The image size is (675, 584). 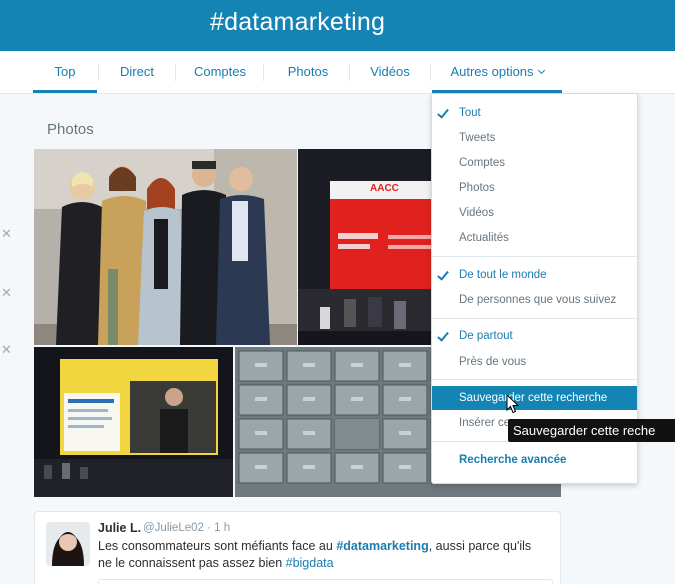 What do you see at coordinates (298, 22) in the screenshot?
I see `search-title: #datamarketing` at bounding box center [298, 22].